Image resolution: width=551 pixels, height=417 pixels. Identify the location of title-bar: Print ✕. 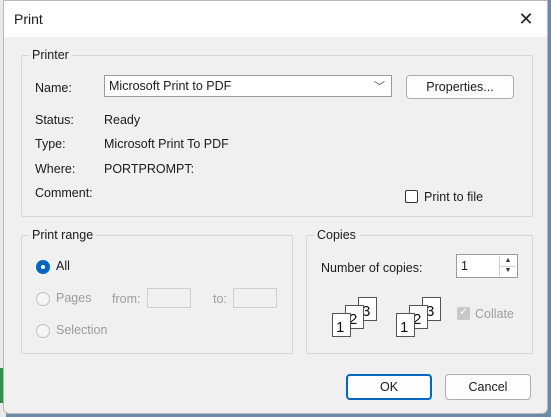
(275, 19).